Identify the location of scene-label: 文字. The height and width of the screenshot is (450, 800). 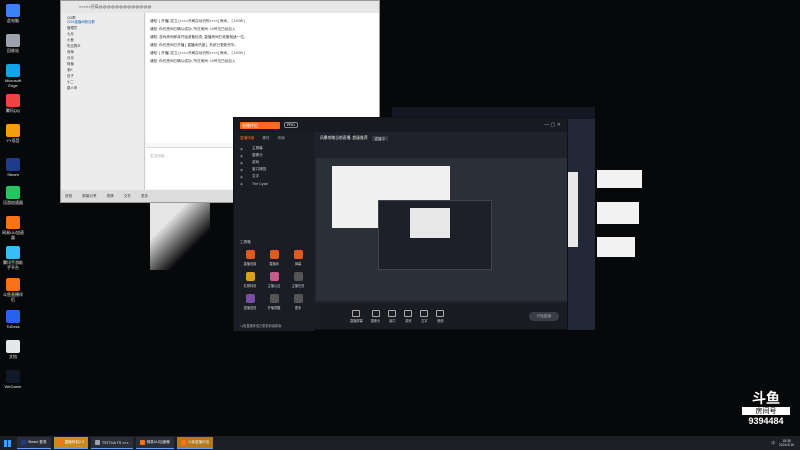
(256, 176).